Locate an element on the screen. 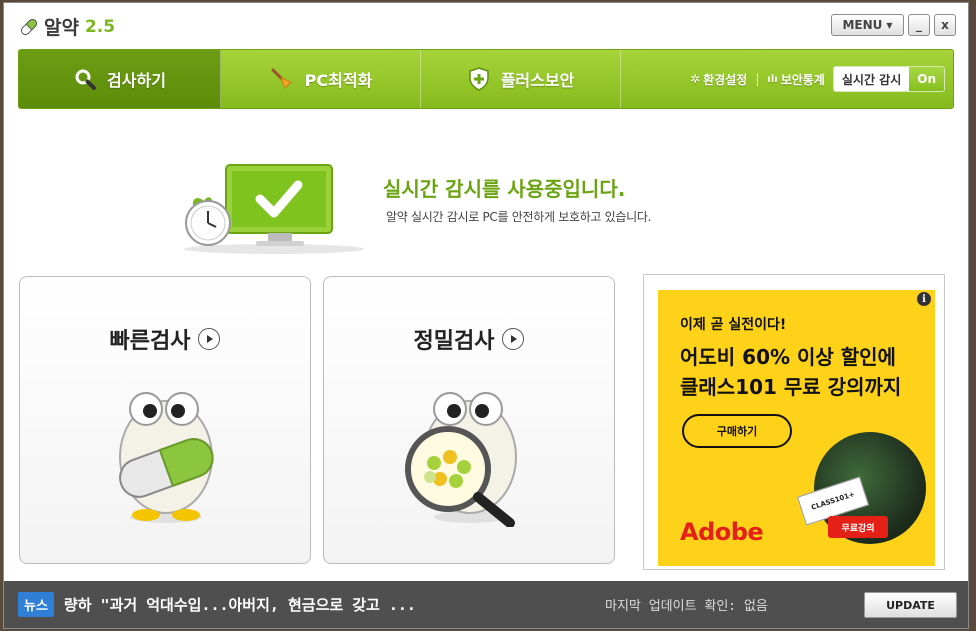  tab-plus-security: 플러스보안 is located at coordinates (521, 79).